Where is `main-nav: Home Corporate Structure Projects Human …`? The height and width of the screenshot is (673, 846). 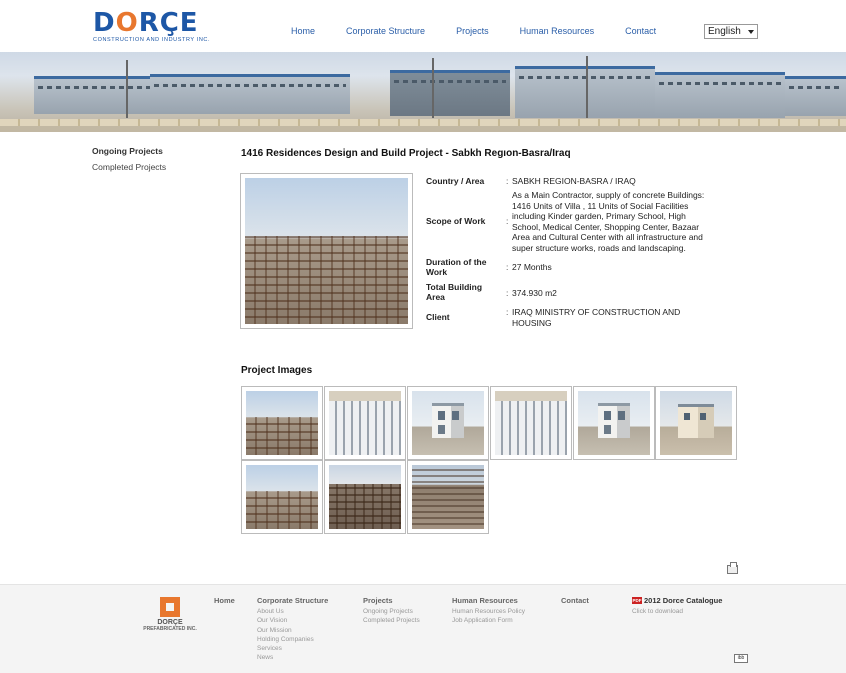 main-nav: Home Corporate Structure Projects Human … is located at coordinates (489, 31).